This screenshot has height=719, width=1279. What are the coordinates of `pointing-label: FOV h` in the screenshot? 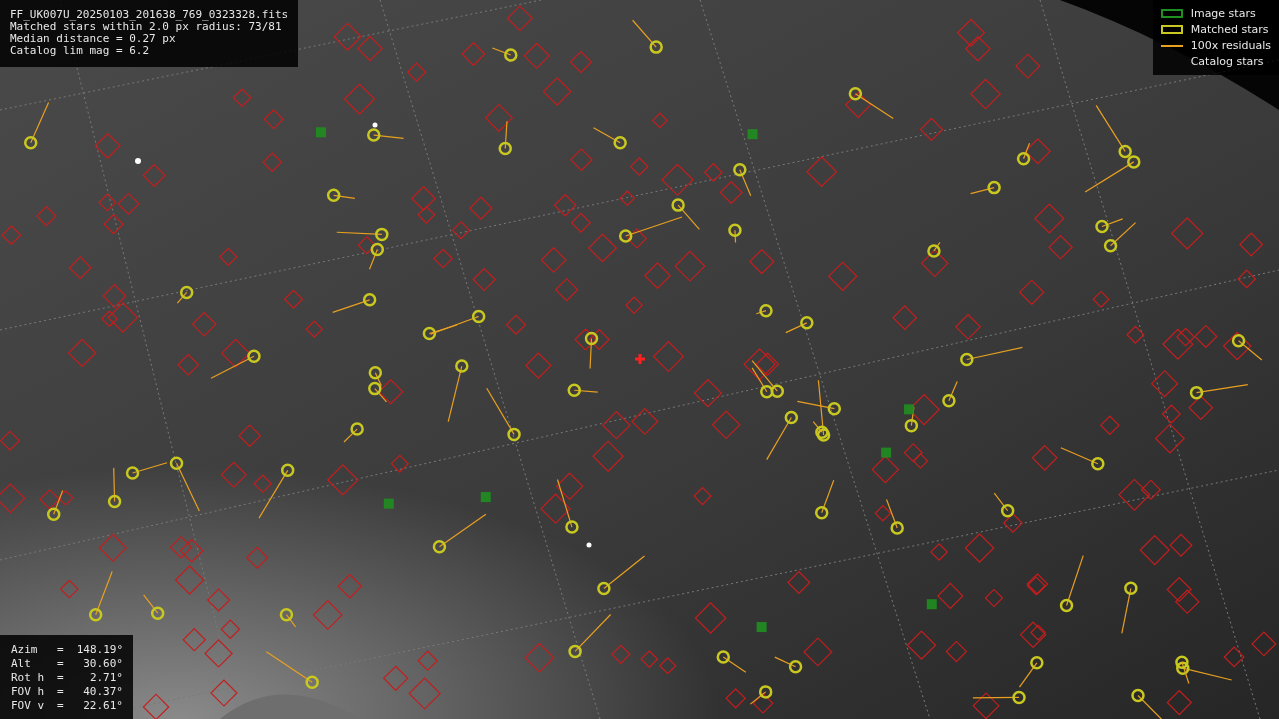 It's located at (28, 692).